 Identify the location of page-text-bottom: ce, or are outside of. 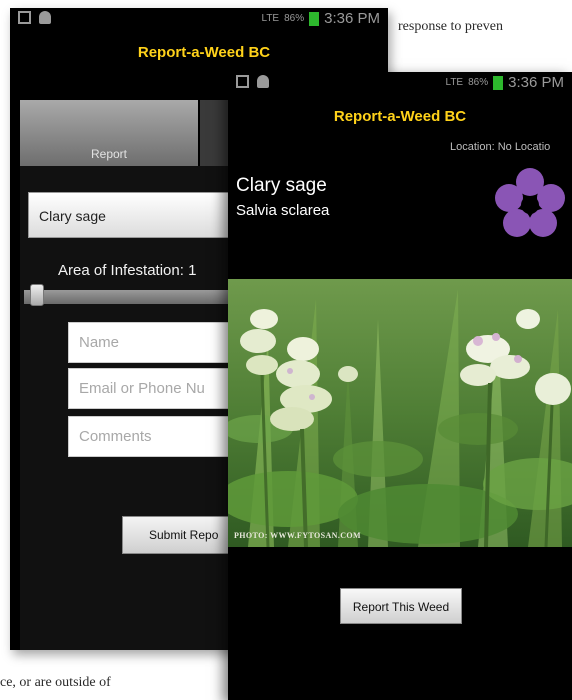
(55, 682).